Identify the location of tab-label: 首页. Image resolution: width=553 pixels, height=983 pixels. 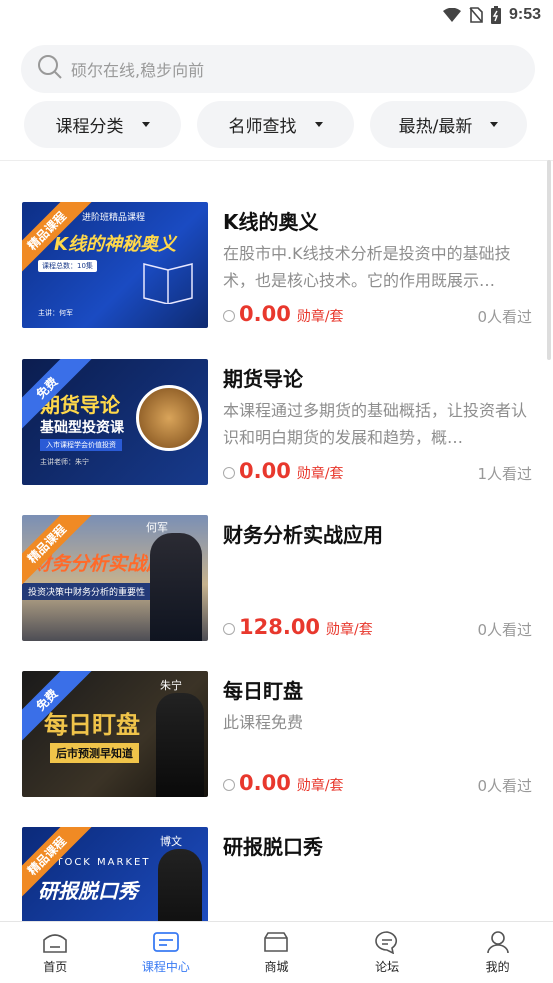
(55, 967).